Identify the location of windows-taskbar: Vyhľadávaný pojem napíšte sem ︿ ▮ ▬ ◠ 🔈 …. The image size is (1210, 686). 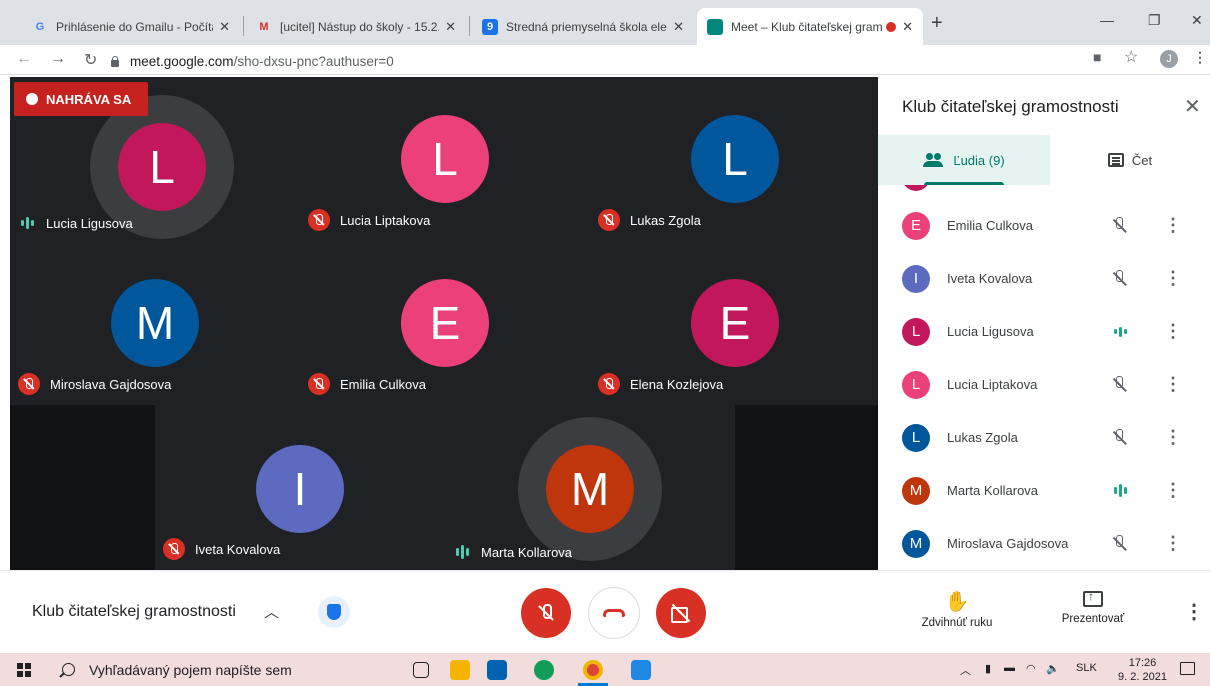
(605, 669).